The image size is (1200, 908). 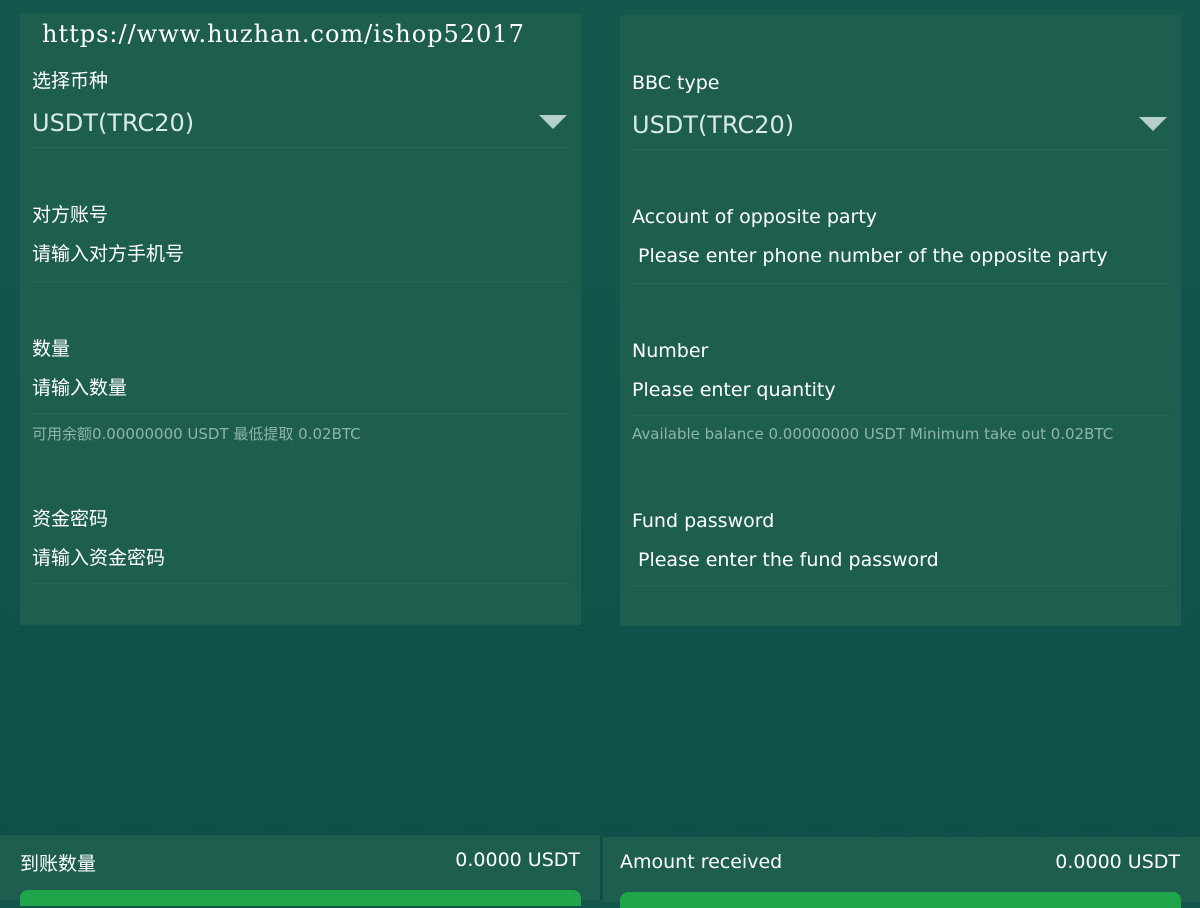 I want to click on account-input: 请输入对方手机号, so click(x=300, y=261).